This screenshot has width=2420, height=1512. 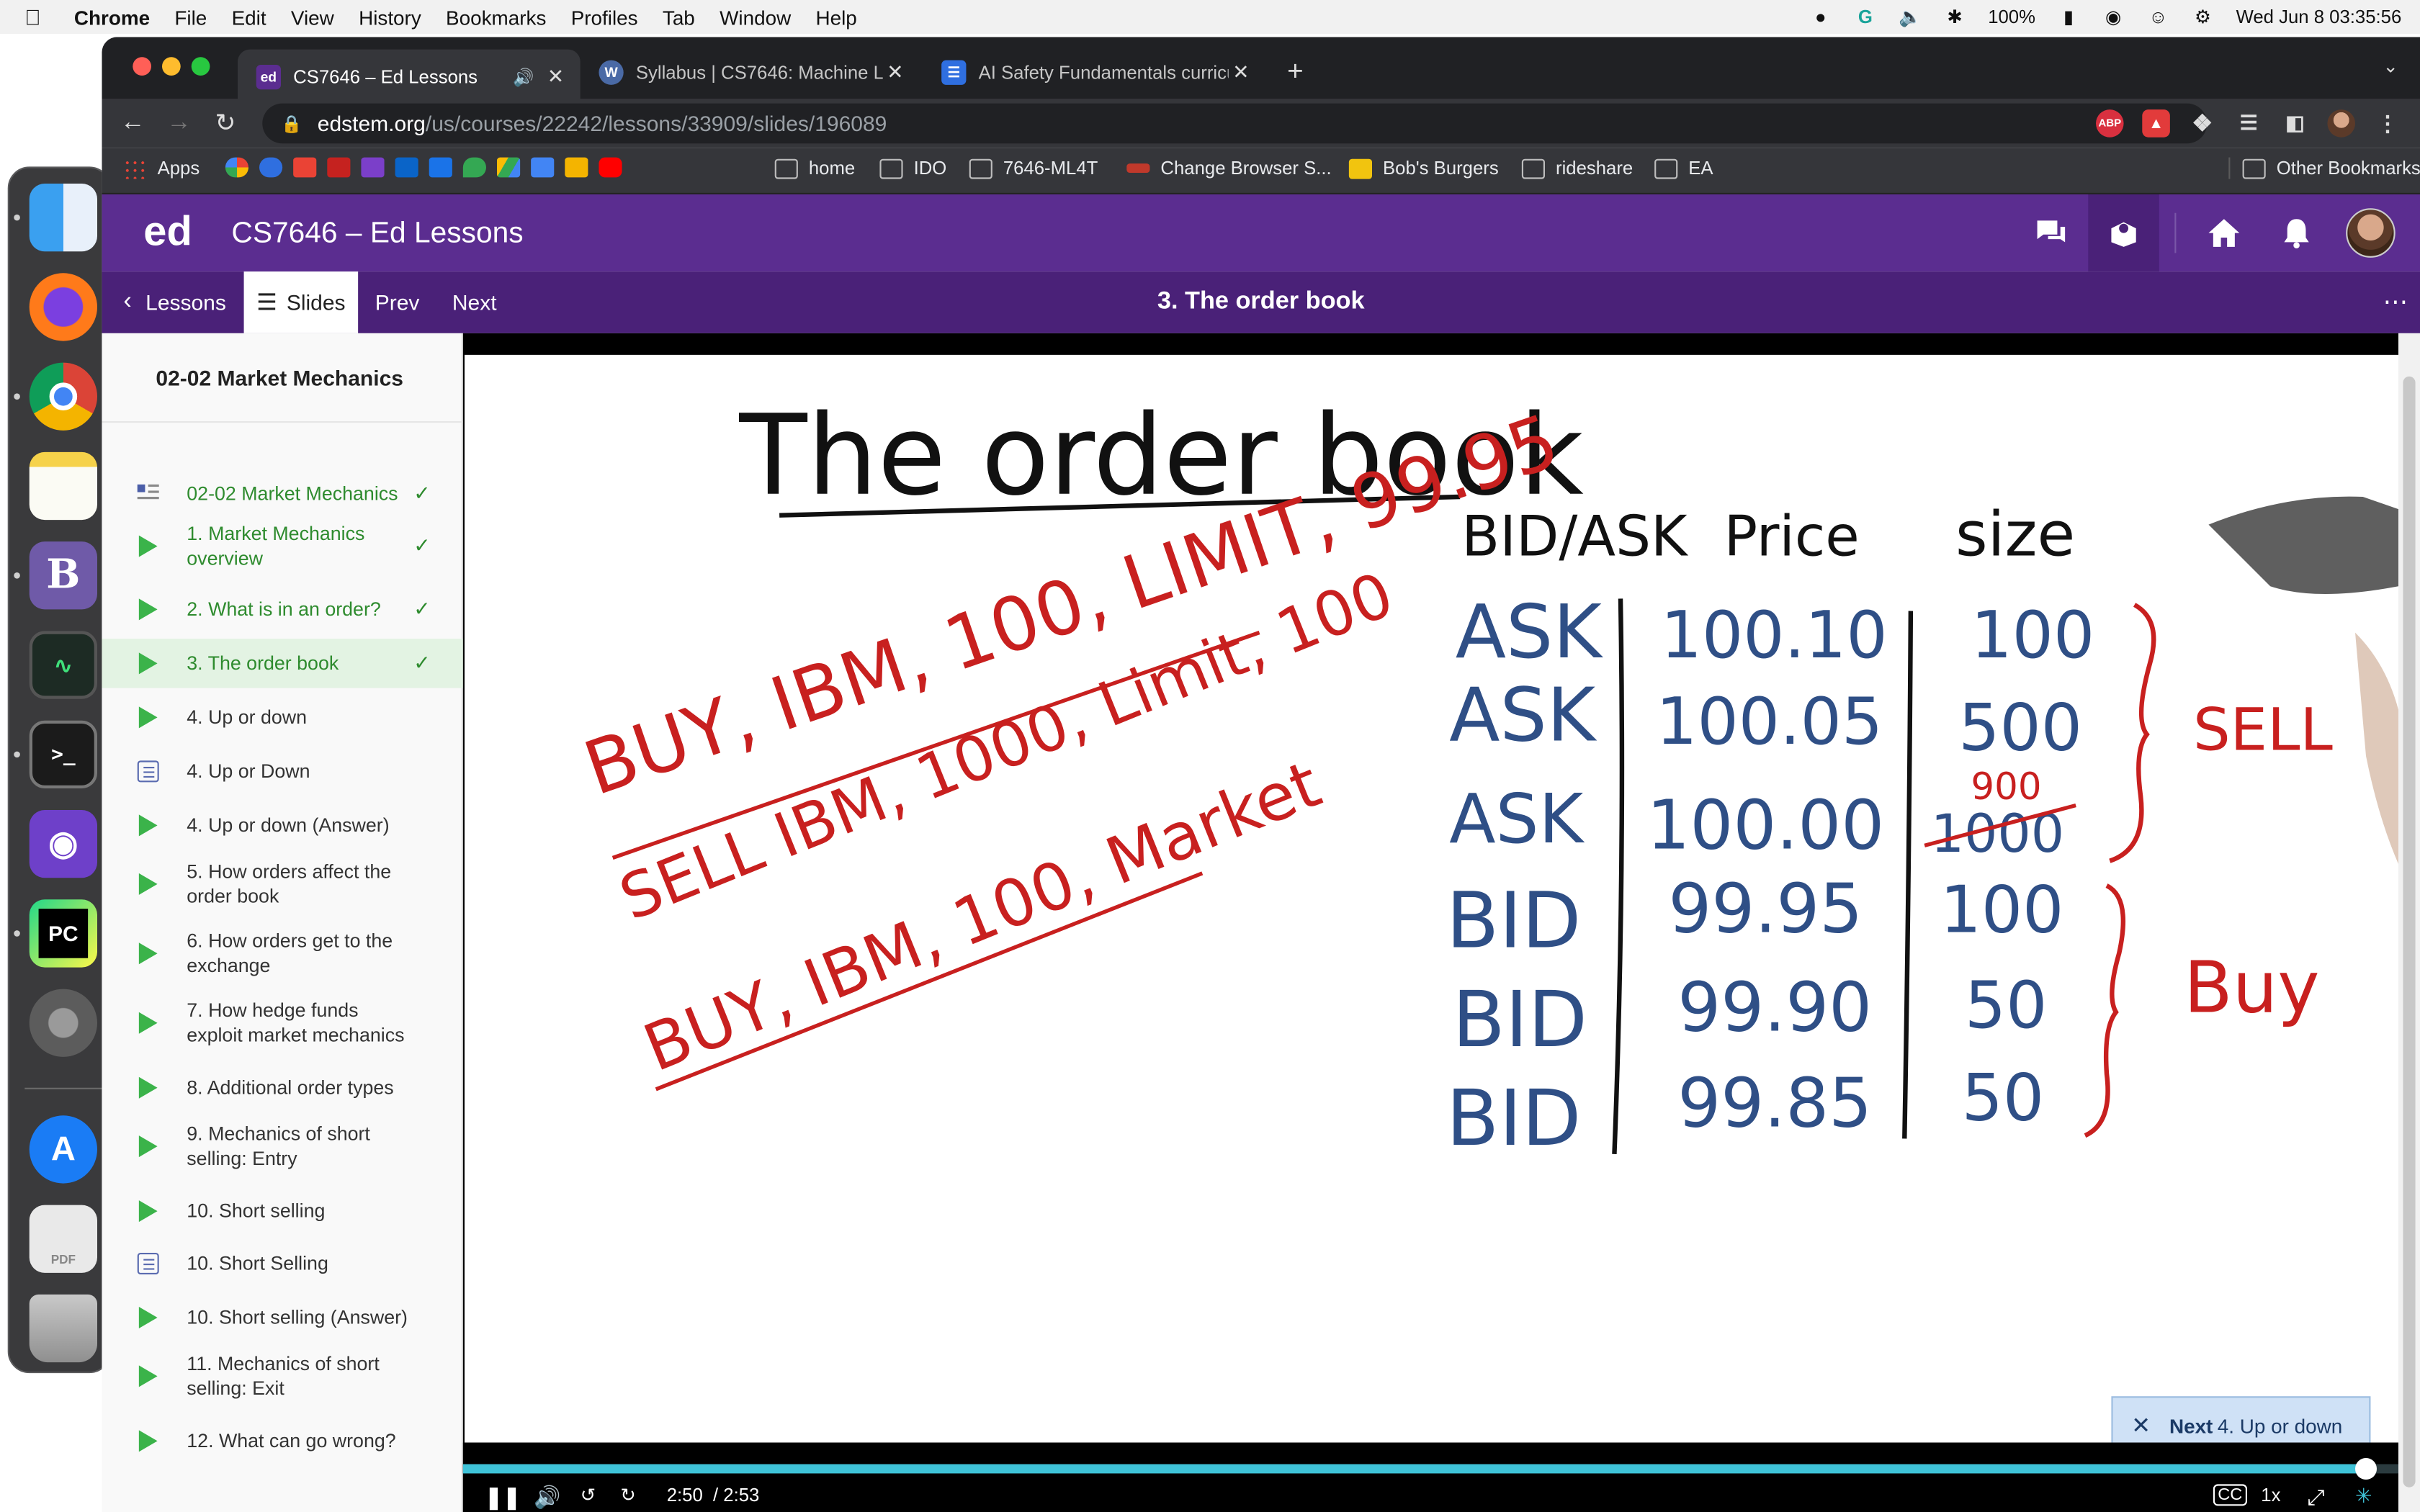 What do you see at coordinates (610, 167) in the screenshot?
I see `youtube-icon` at bounding box center [610, 167].